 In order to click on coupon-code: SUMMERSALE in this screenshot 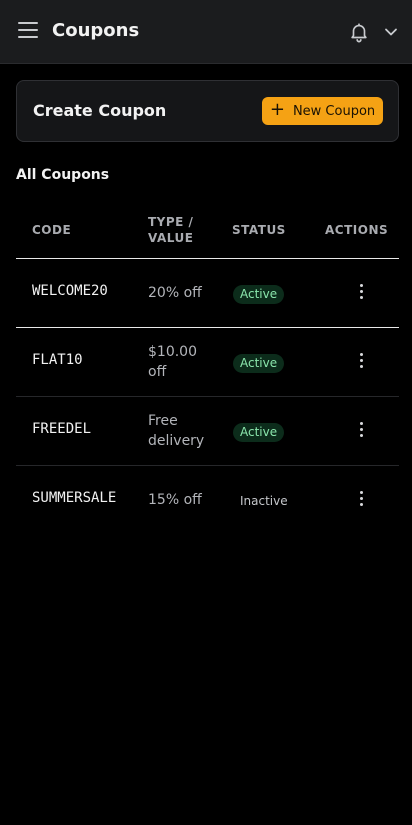, I will do `click(74, 498)`.